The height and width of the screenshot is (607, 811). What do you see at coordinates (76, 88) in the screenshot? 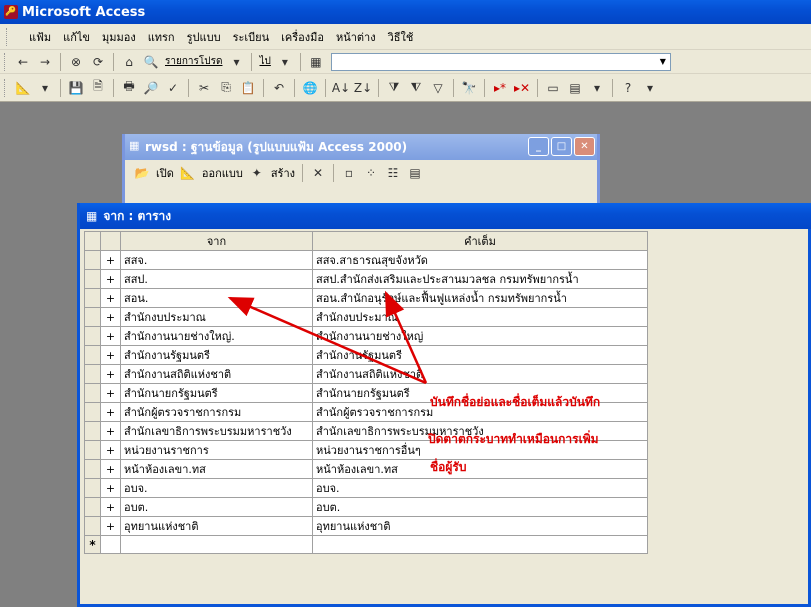
I see `save-icon: 💾` at bounding box center [76, 88].